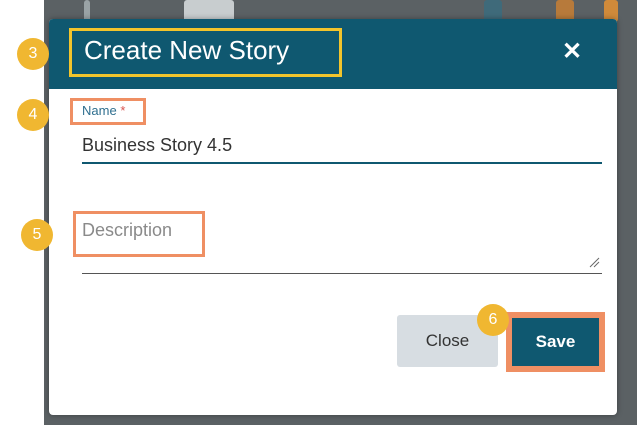 The height and width of the screenshot is (425, 637). I want to click on close-icon: ✕, so click(572, 52).